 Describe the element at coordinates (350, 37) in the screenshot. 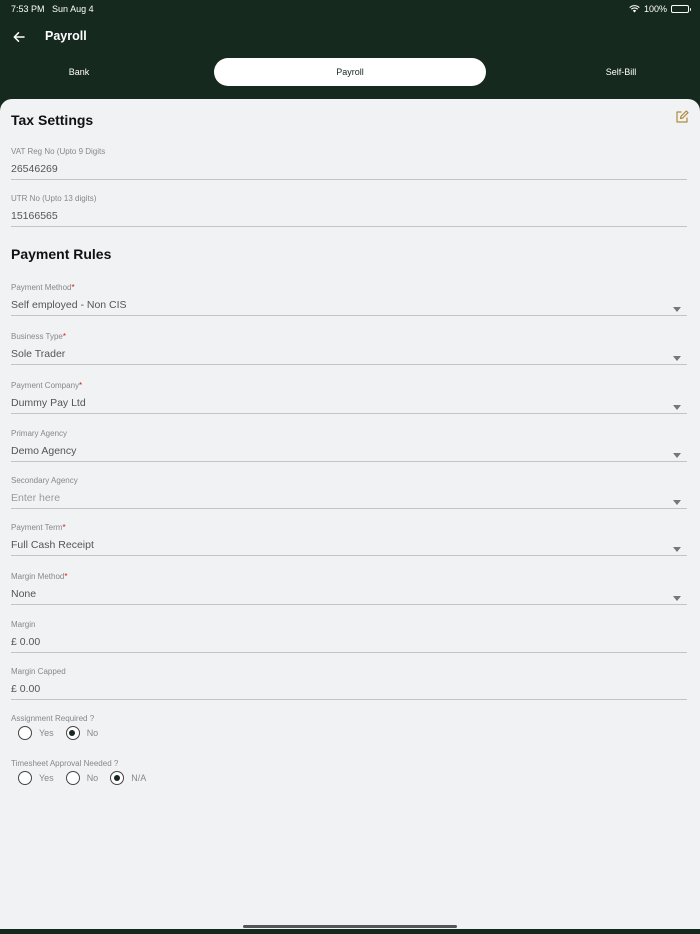

I see `nav-bar: Payroll` at that location.